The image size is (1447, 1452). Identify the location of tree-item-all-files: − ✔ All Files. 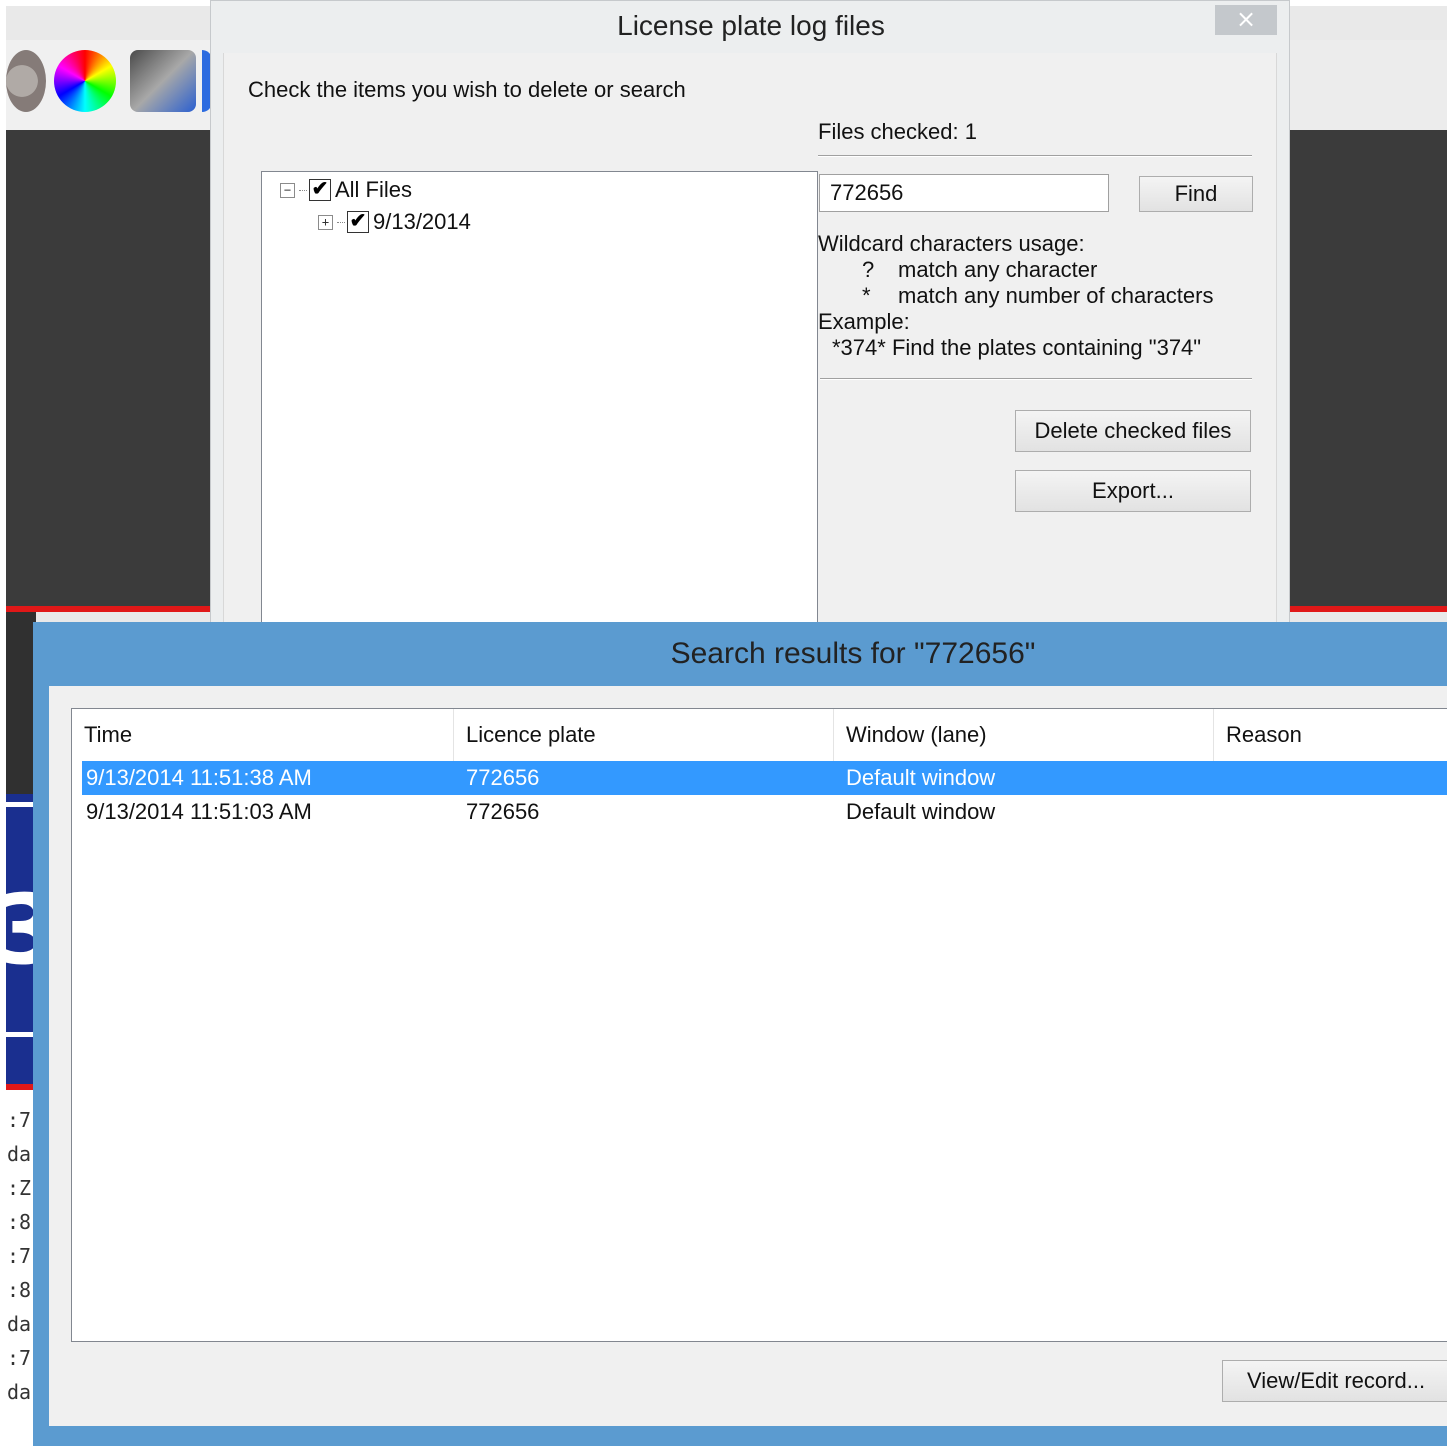
(346, 190).